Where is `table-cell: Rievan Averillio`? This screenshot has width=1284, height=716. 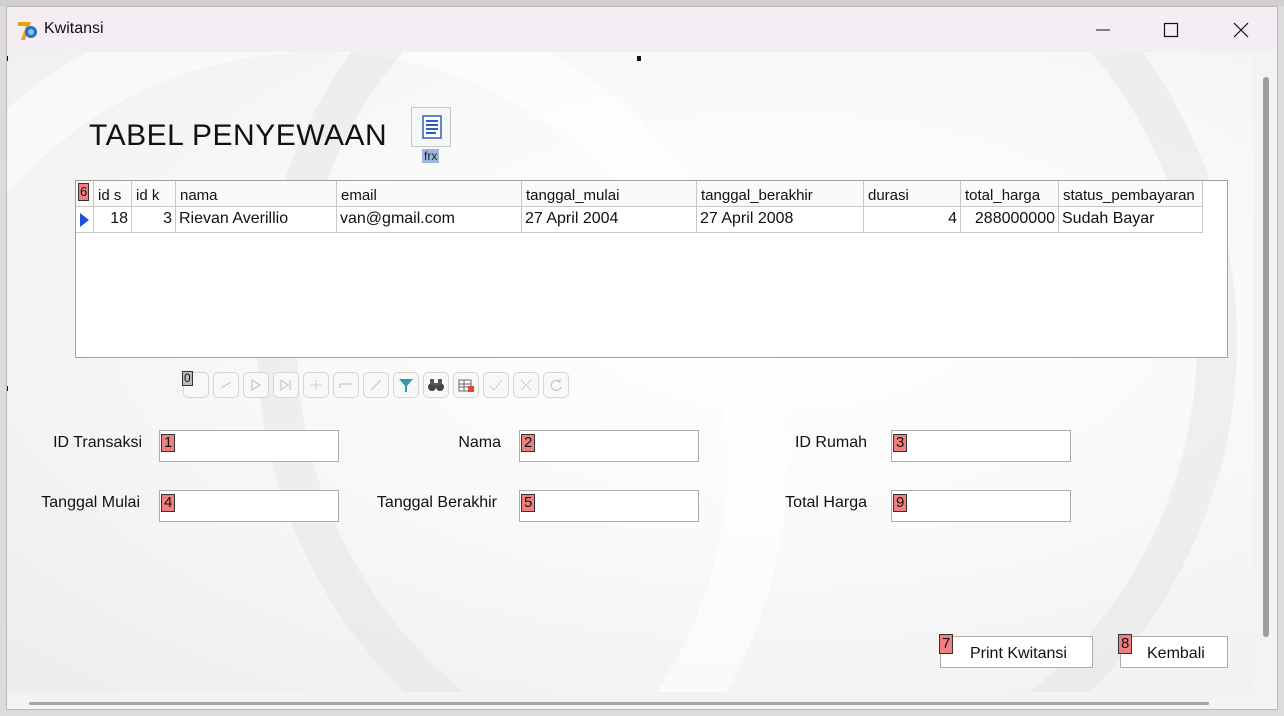 table-cell: Rievan Averillio is located at coordinates (256, 220).